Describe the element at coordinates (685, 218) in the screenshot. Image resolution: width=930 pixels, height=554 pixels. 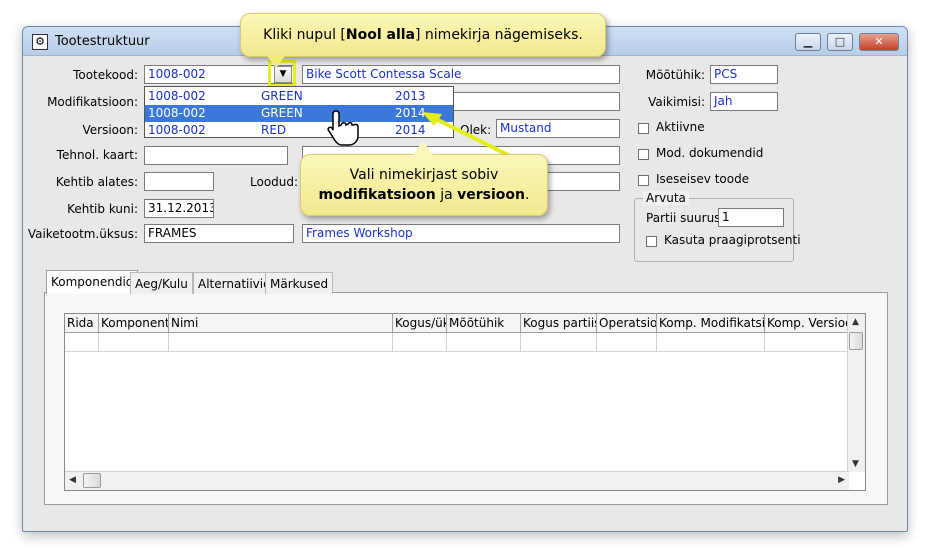
I see `partii-suurus-label: Partii suurus:` at that location.